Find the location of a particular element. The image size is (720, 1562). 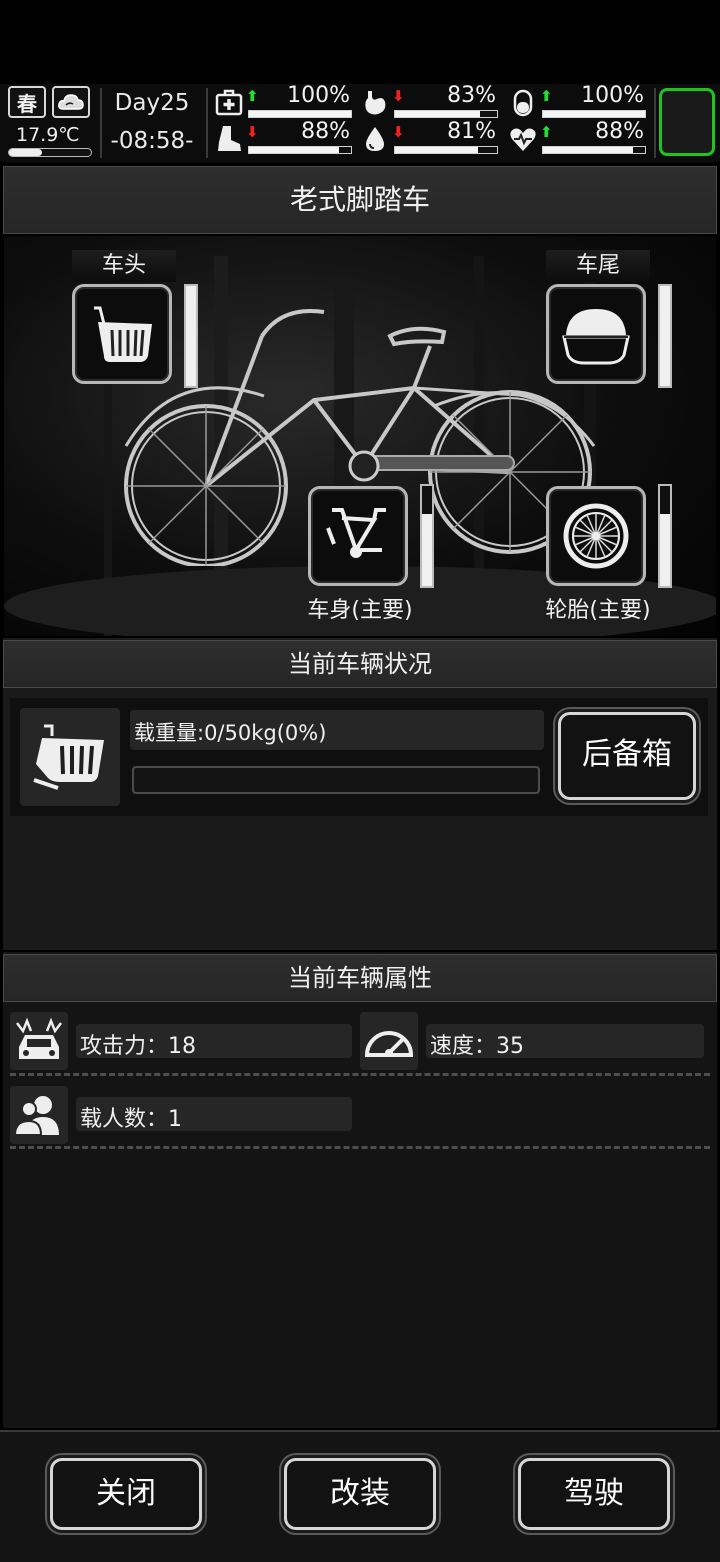

condition-header: 当前车辆状况 is located at coordinates (360, 664).